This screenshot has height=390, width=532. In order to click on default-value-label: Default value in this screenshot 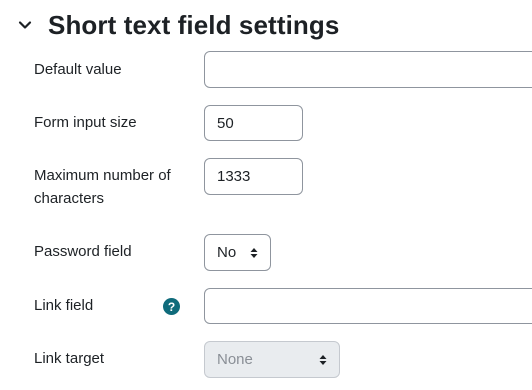, I will do `click(78, 69)`.